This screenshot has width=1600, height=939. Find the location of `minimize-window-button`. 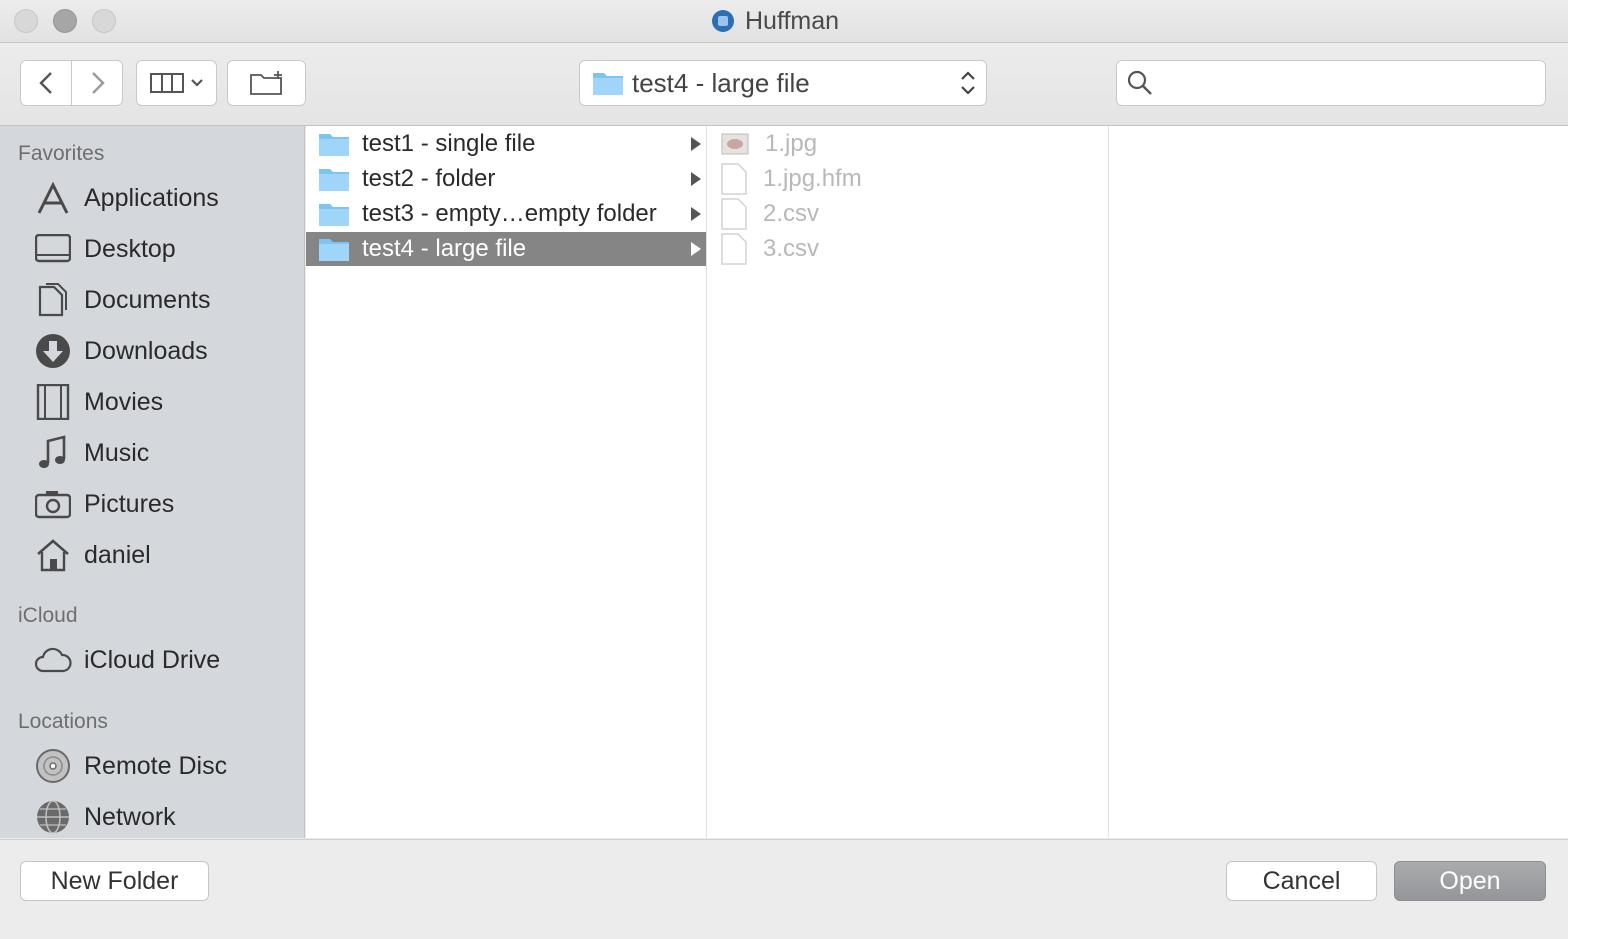

minimize-window-button is located at coordinates (65, 21).